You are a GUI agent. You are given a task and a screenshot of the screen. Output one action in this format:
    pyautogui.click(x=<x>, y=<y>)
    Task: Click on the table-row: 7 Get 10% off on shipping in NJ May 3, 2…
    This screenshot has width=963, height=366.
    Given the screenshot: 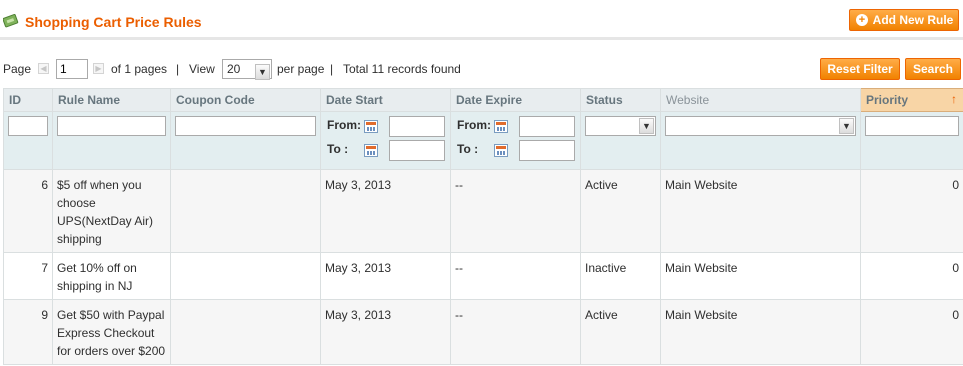 What is the action you would take?
    pyautogui.click(x=483, y=276)
    